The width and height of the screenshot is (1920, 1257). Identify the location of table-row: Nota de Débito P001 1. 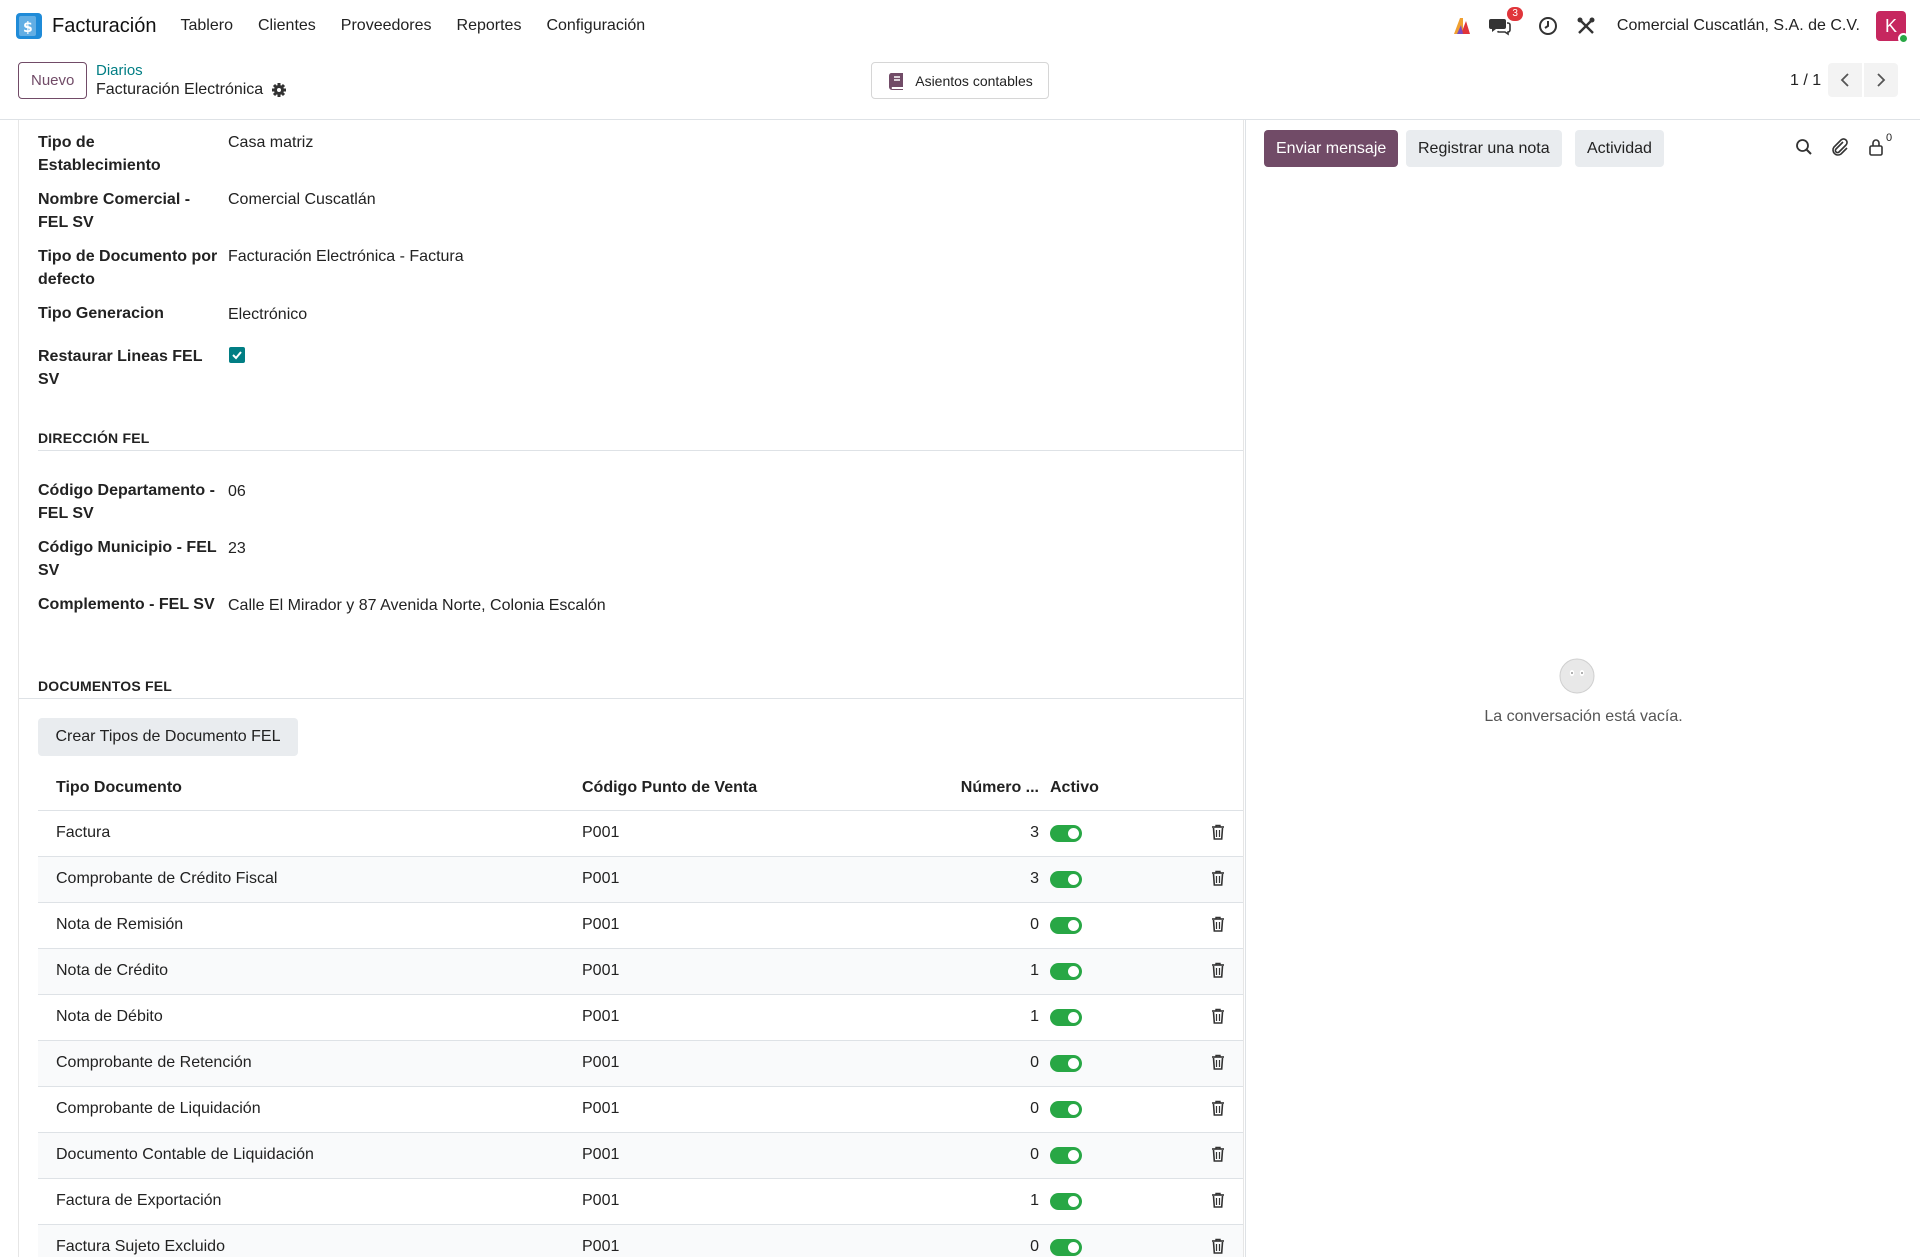
(640, 1018).